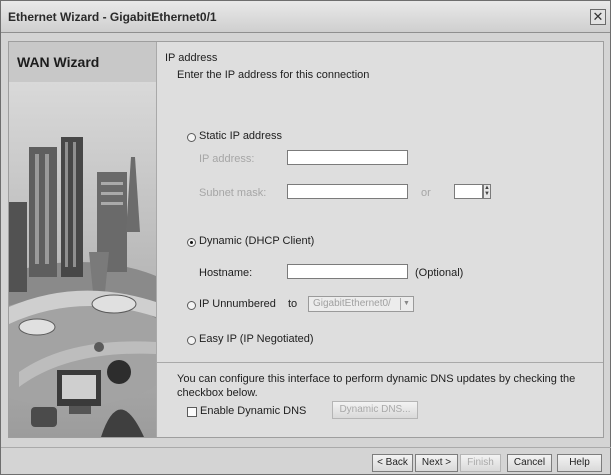 The image size is (611, 475). What do you see at coordinates (257, 241) in the screenshot?
I see `dhcp-label: Dynamic (DHCP Client)` at bounding box center [257, 241].